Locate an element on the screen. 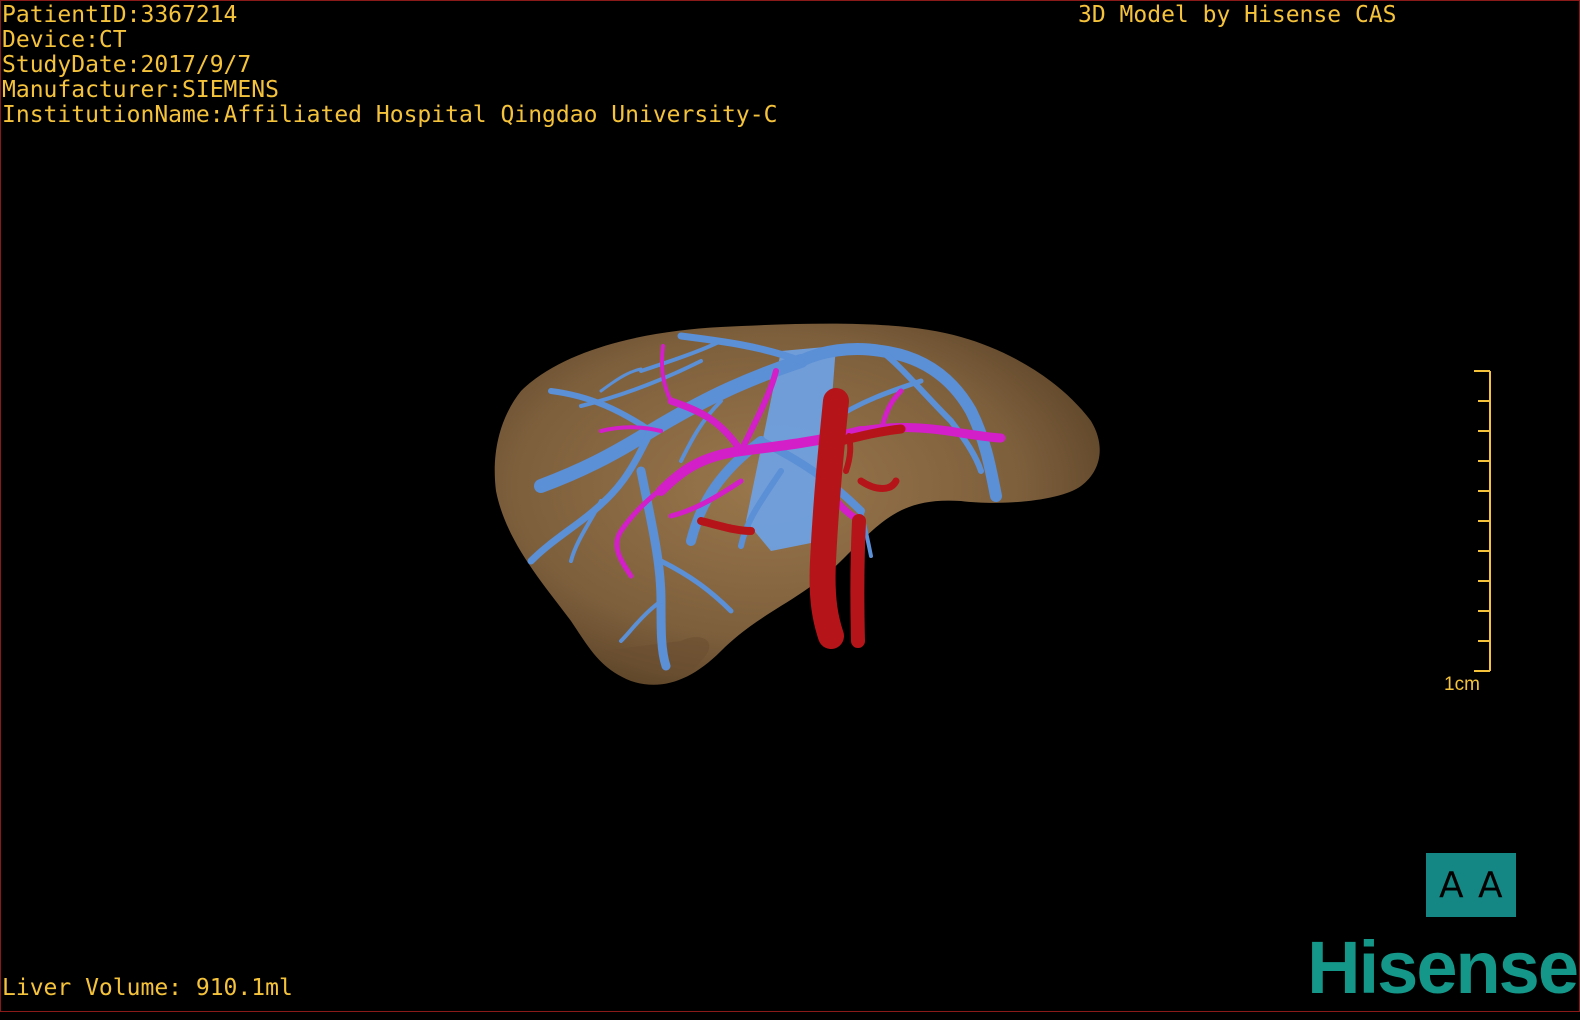  study-date-text: StudyDate:2017/9/7 is located at coordinates (127, 65).